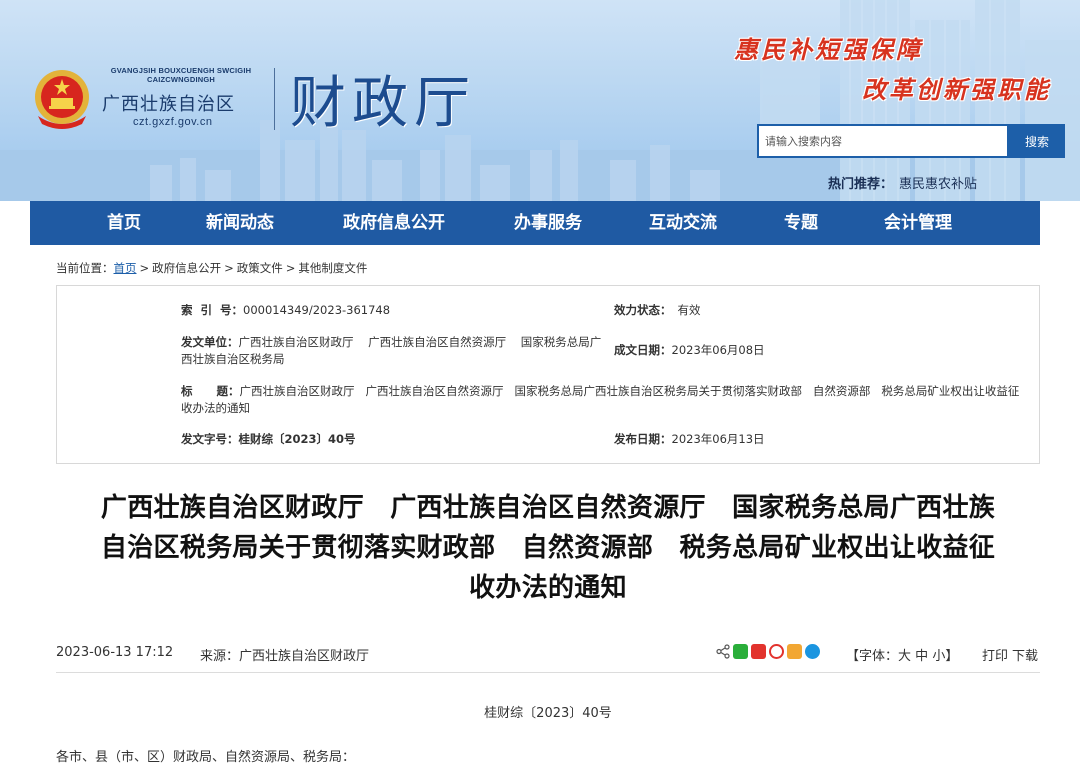 The height and width of the screenshot is (775, 1080). What do you see at coordinates (938, 656) in the screenshot?
I see `font-small-button: 小` at bounding box center [938, 656].